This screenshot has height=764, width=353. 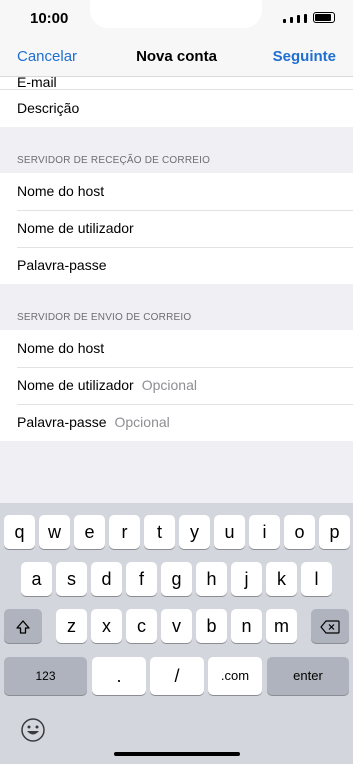 I want to click on outgoing-password-placeholder: Opcional, so click(x=142, y=422).